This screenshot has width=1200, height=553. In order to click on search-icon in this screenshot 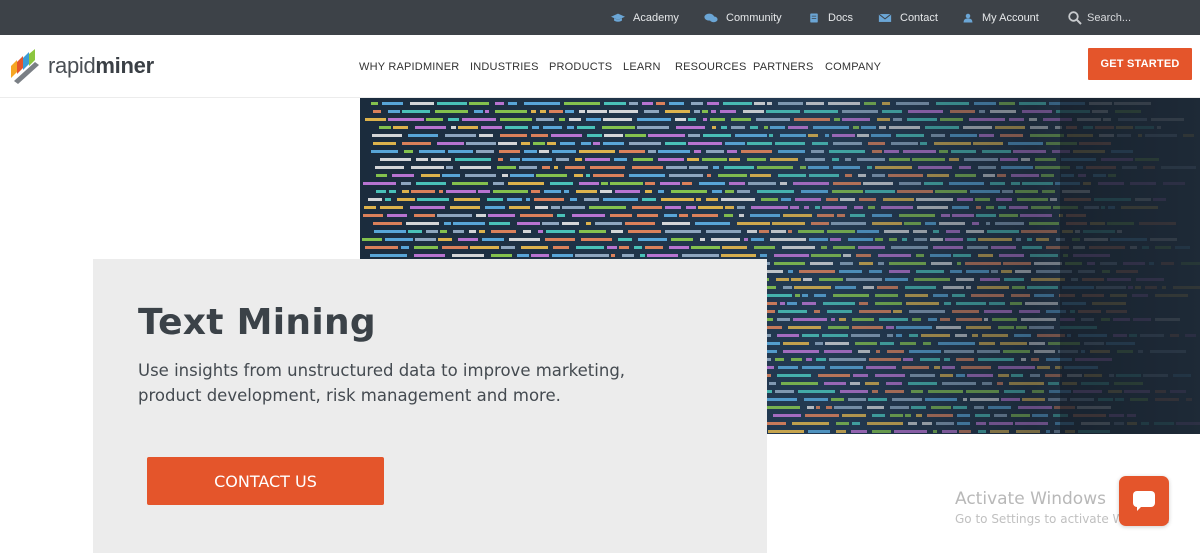, I will do `click(1075, 18)`.